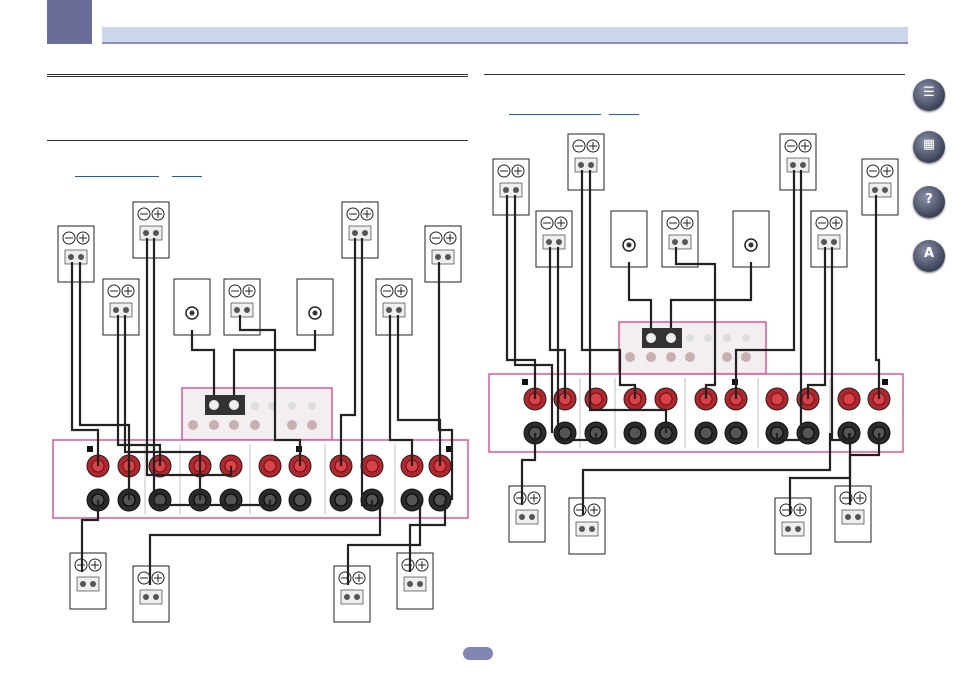 The image size is (954, 674). I want to click on speaker-front-left, so click(76, 254).